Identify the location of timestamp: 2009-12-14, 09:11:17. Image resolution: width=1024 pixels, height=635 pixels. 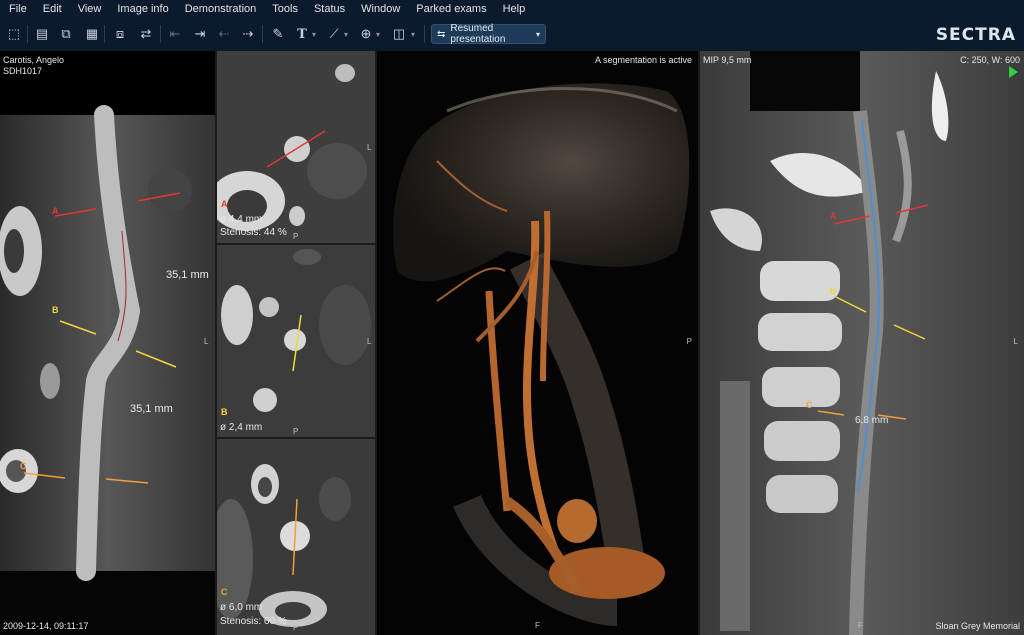
(46, 626).